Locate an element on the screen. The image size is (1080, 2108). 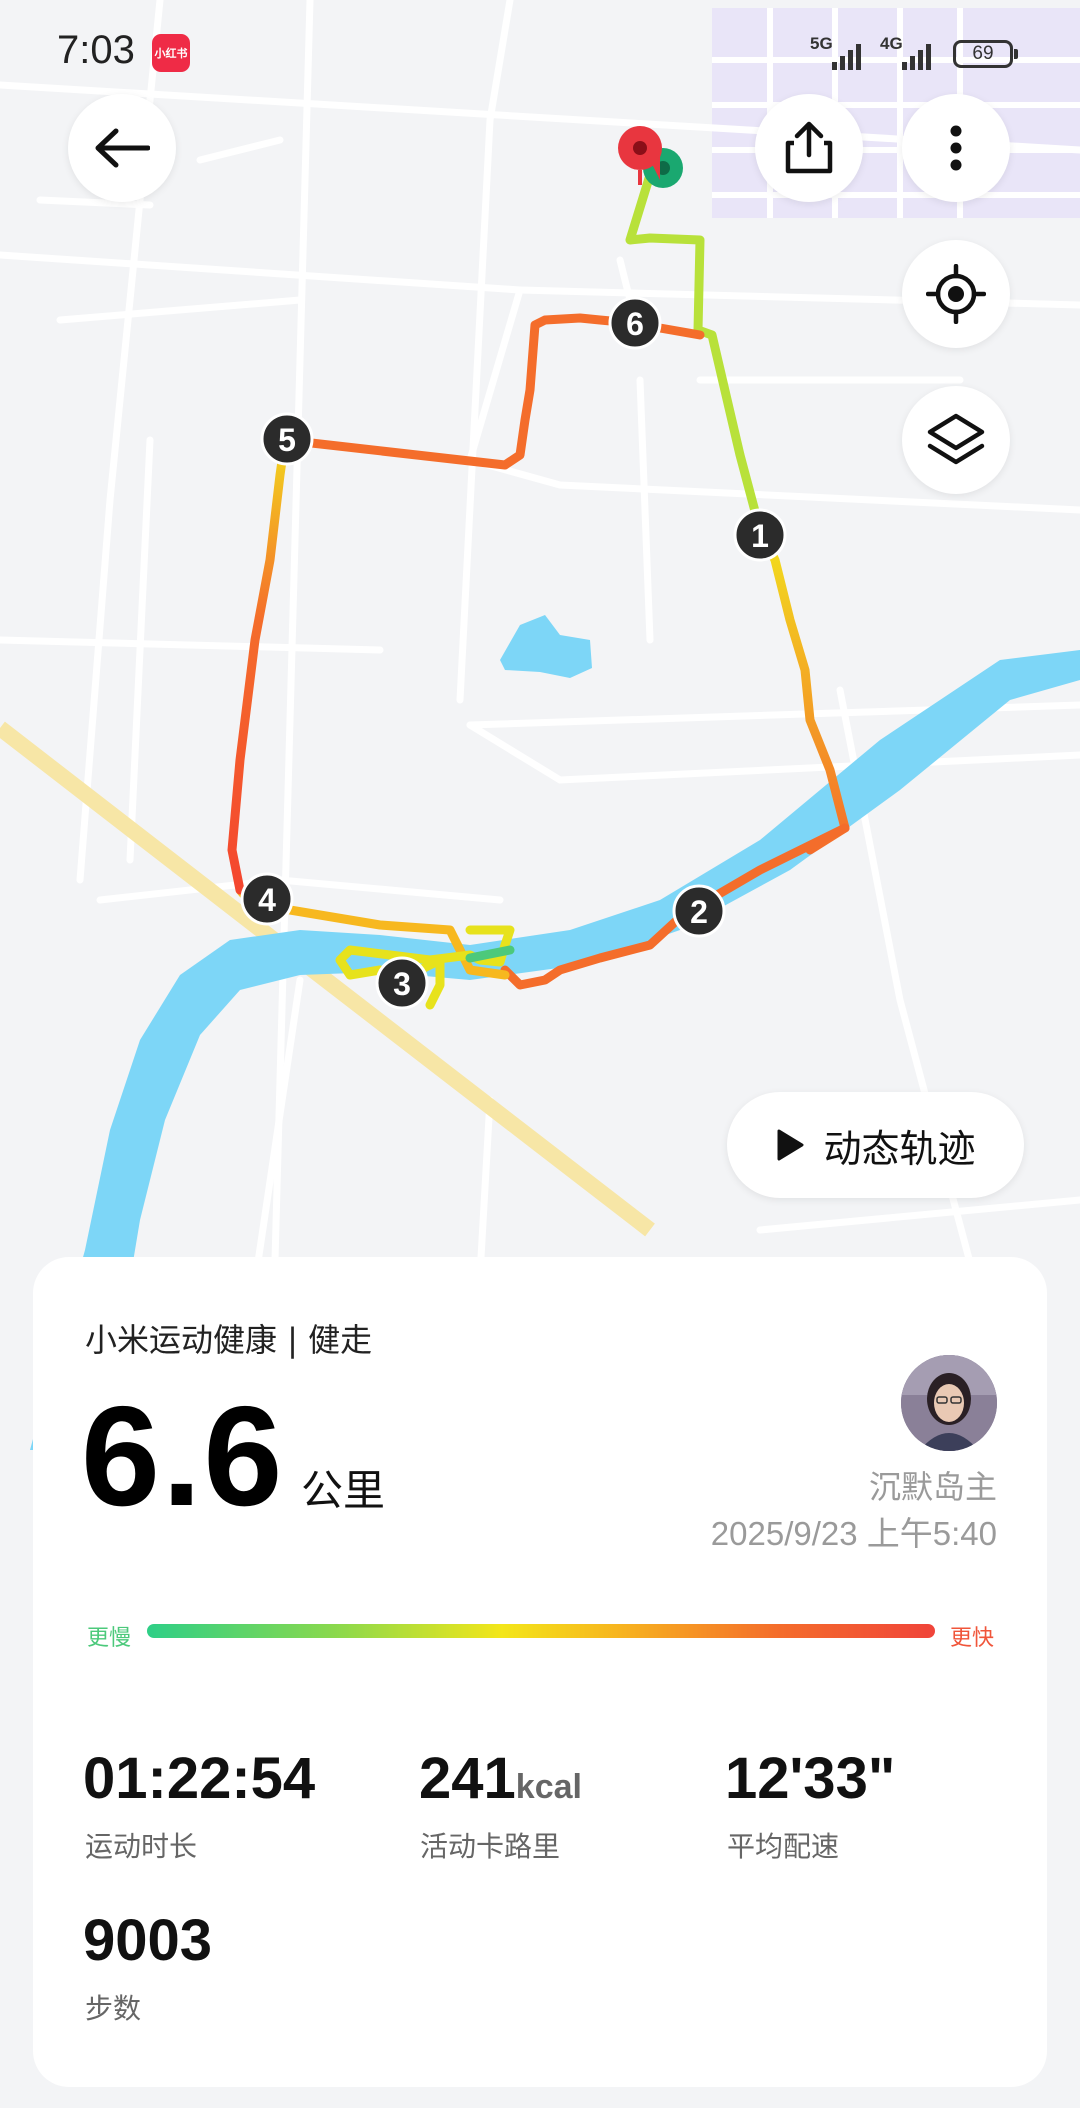
km-marker-1: 1 is located at coordinates (760, 535).